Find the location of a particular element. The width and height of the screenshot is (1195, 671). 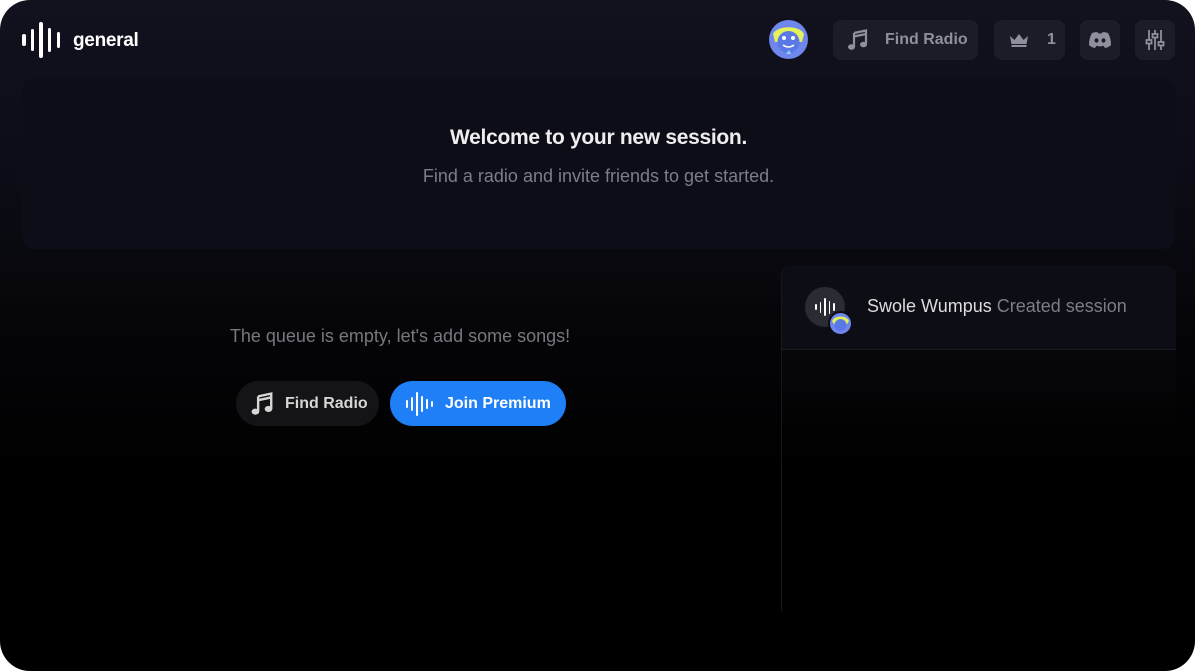

find-radio-button: Find Radio is located at coordinates (905, 40).